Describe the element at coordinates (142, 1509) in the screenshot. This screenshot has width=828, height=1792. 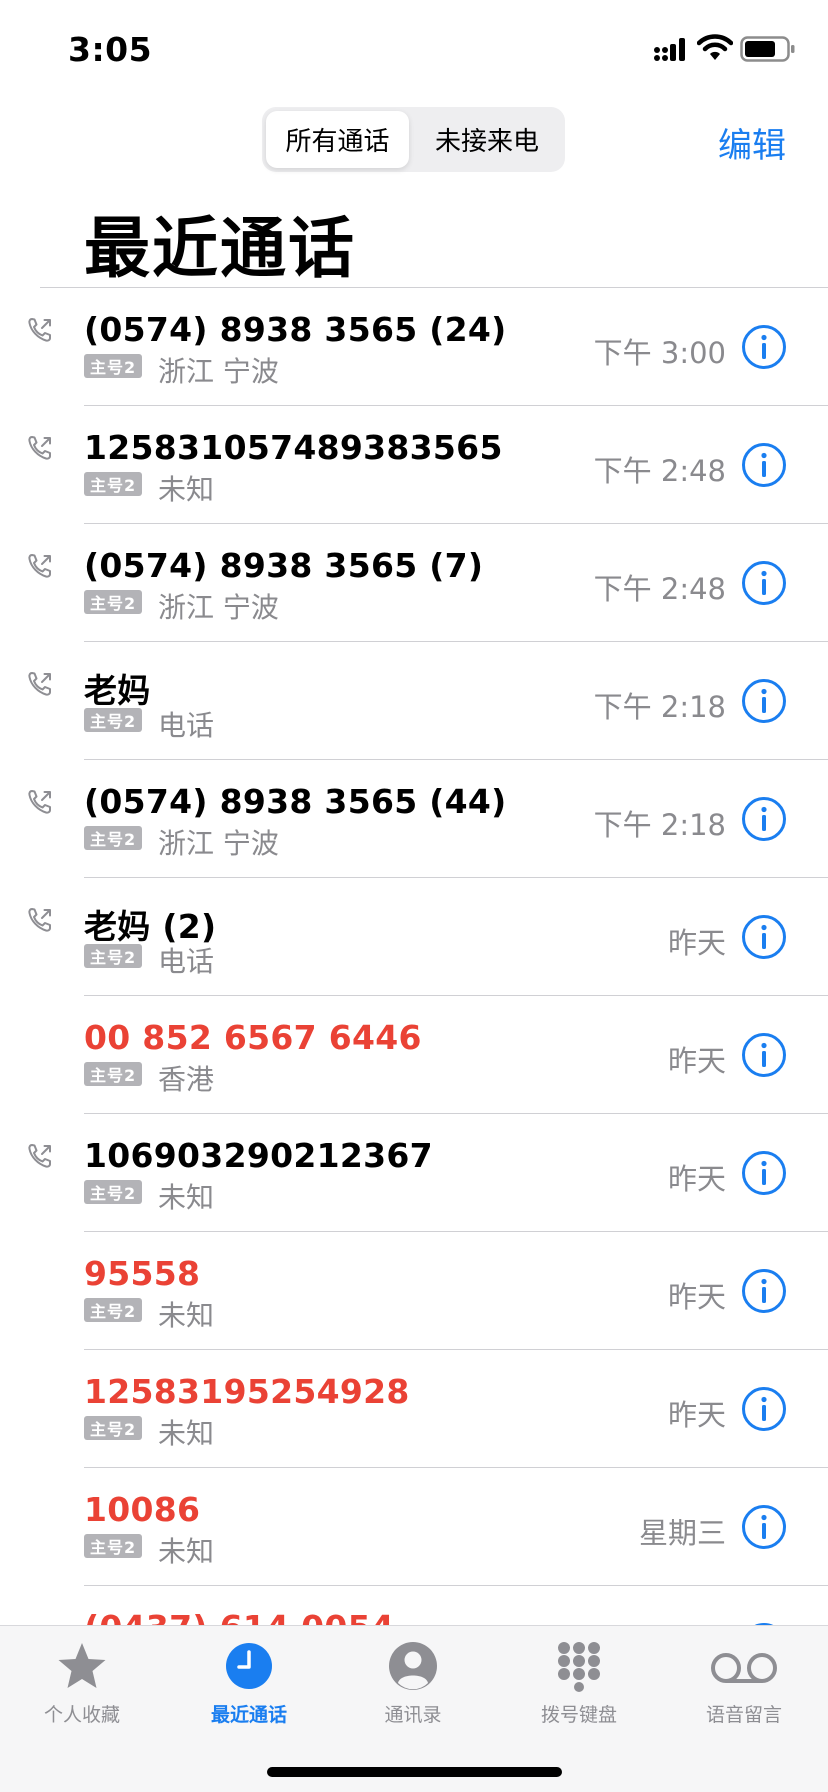
I see `caller-name: 10086` at that location.